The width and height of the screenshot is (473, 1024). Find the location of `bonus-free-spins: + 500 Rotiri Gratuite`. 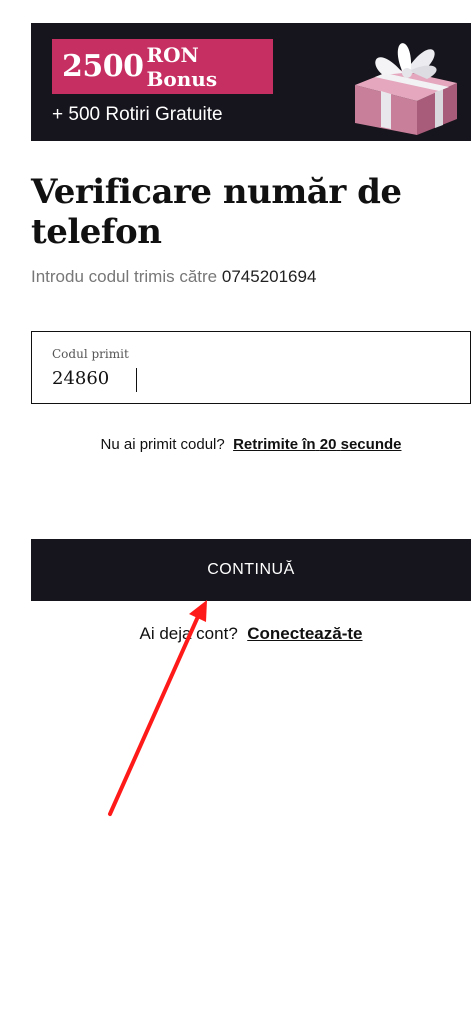

bonus-free-spins: + 500 Rotiri Gratuite is located at coordinates (137, 114).